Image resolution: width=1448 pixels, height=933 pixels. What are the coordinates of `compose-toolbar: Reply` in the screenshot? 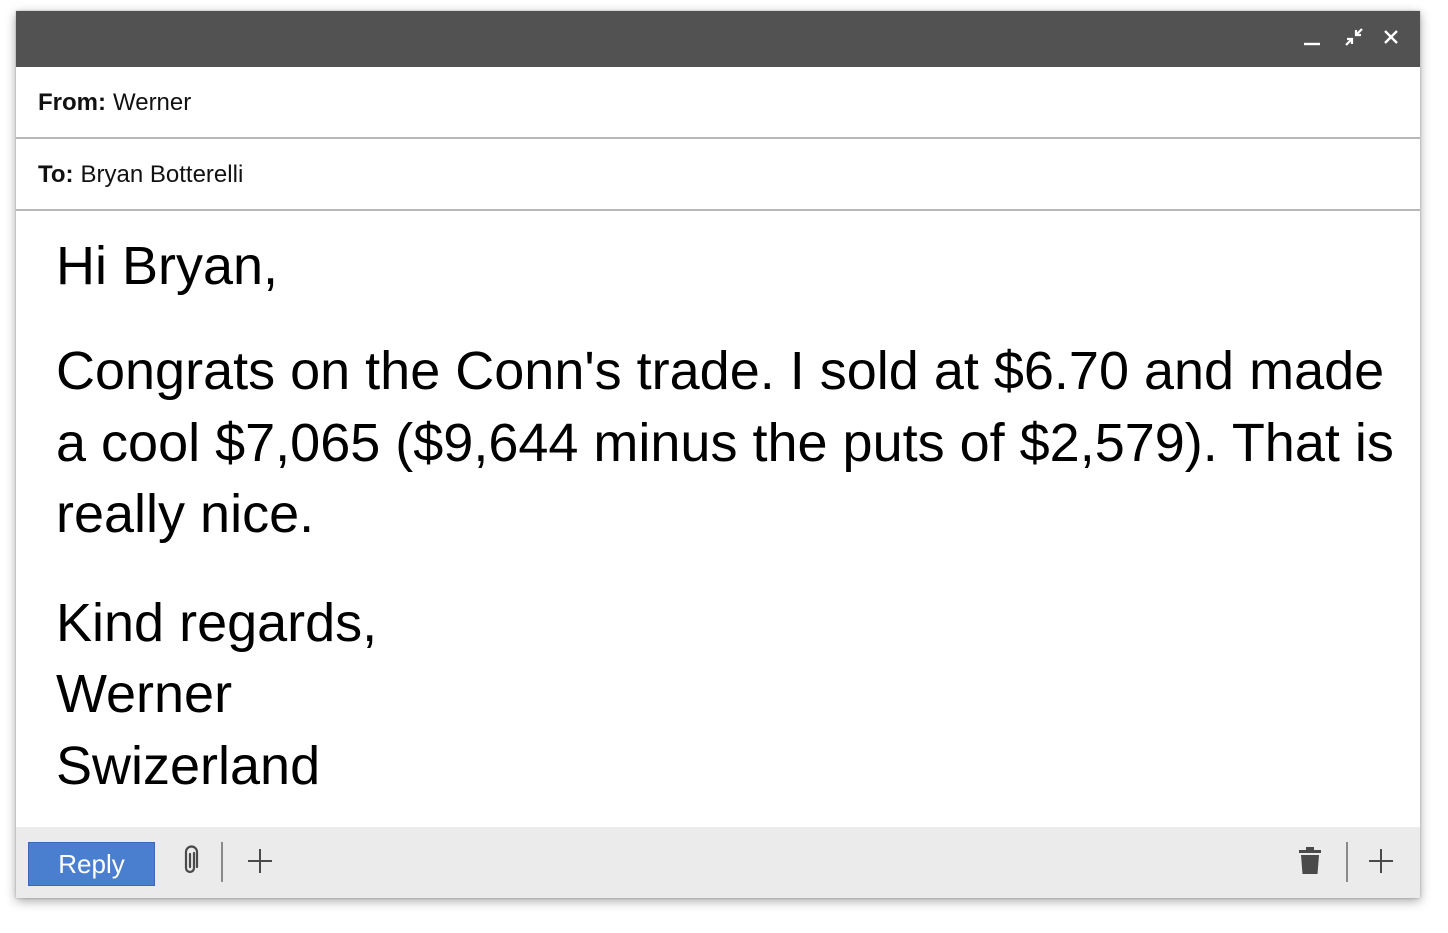 It's located at (718, 862).